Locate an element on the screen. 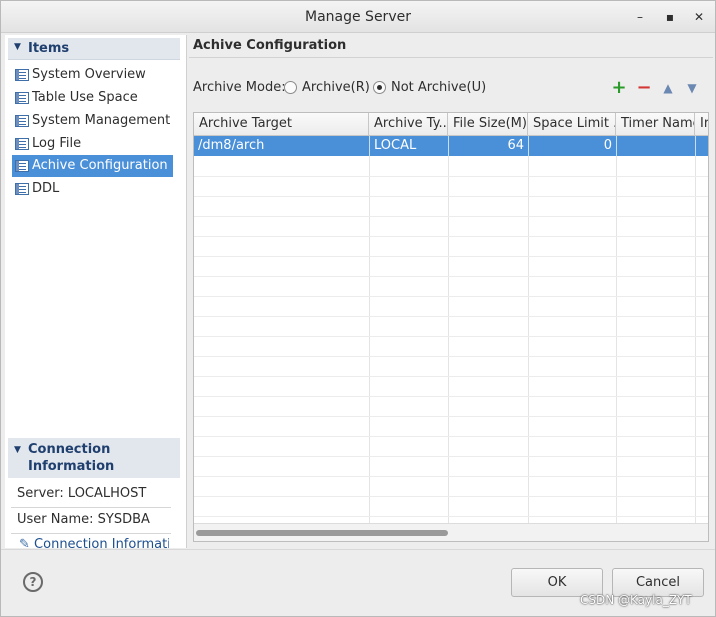  column-header-archive-target: Archive Target is located at coordinates (281, 124).